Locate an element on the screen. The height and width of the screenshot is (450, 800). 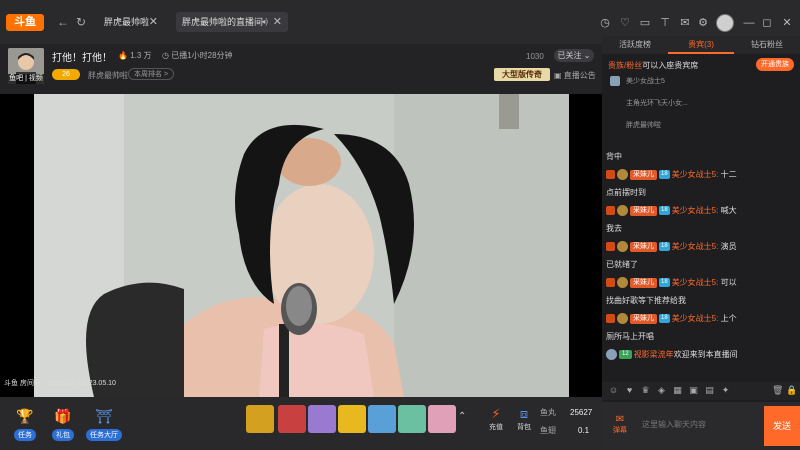
gift-icon: ▦ is located at coordinates (677, 390).